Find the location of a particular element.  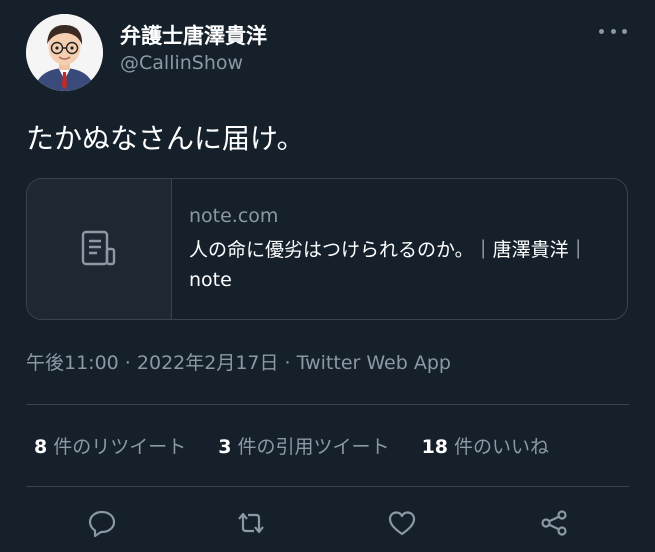

tweet-meta: 午後11:00 · 2022年2月17日 · Twitter Web App is located at coordinates (238, 361).